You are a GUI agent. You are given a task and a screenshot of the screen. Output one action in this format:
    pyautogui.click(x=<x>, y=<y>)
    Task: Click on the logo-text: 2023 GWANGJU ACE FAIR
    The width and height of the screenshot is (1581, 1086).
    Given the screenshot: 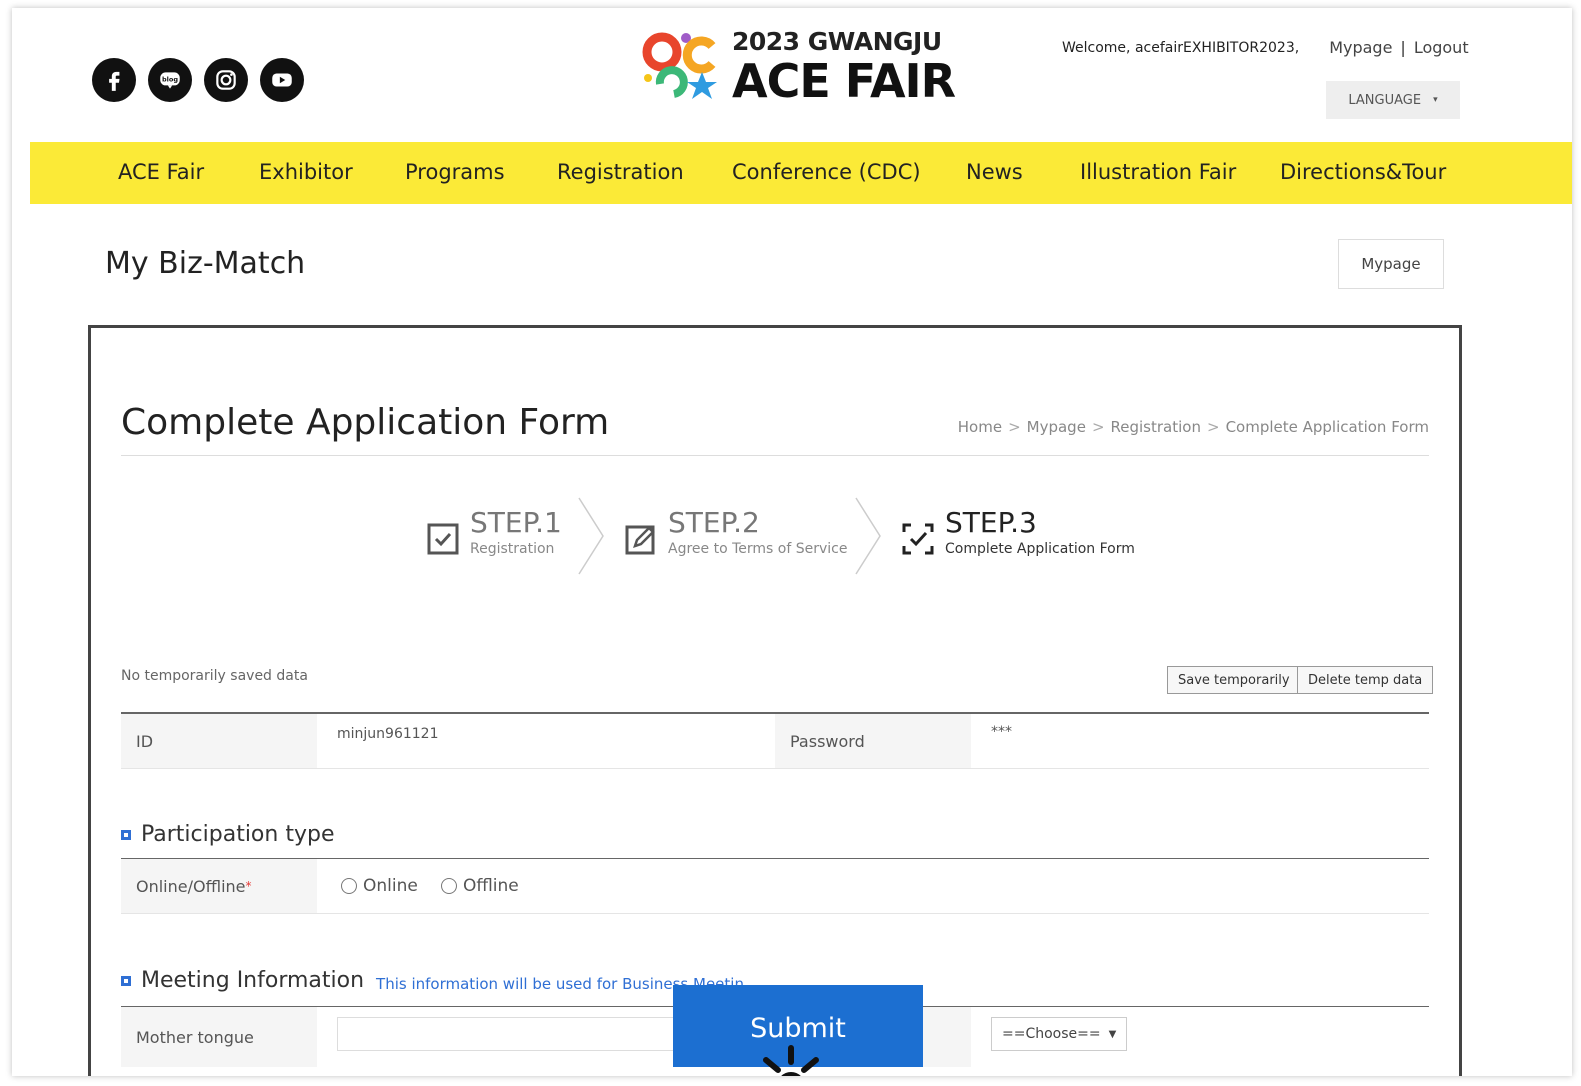 What is the action you would take?
    pyautogui.click(x=844, y=67)
    